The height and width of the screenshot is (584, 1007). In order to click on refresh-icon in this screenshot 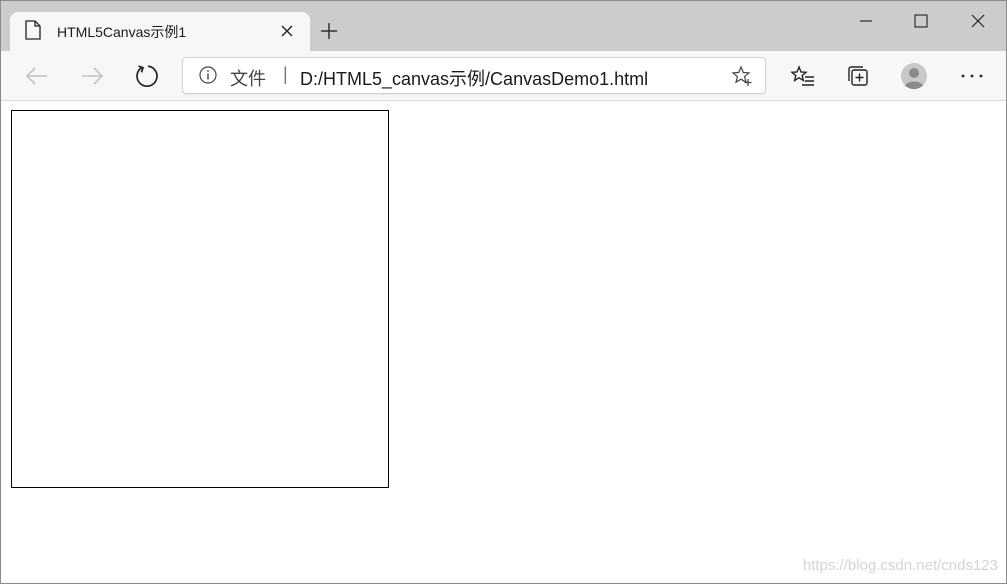, I will do `click(147, 76)`.